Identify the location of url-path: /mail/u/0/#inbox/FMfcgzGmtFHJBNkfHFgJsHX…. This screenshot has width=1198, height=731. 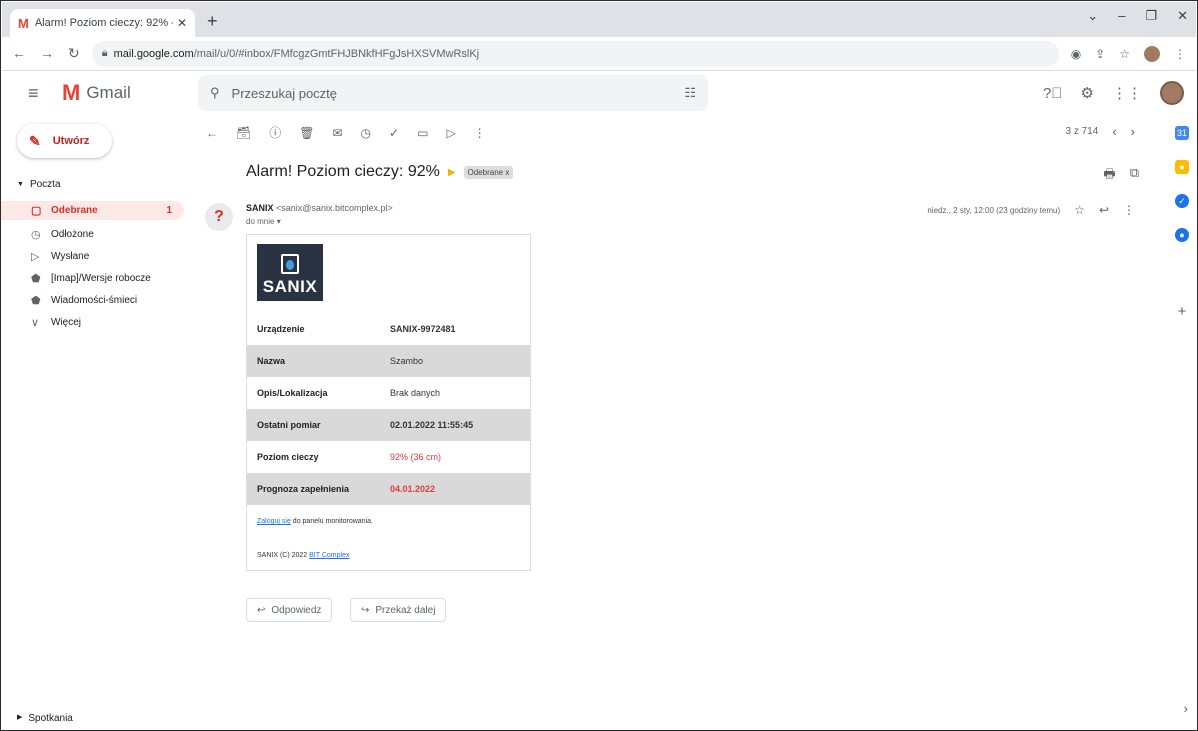
(336, 53).